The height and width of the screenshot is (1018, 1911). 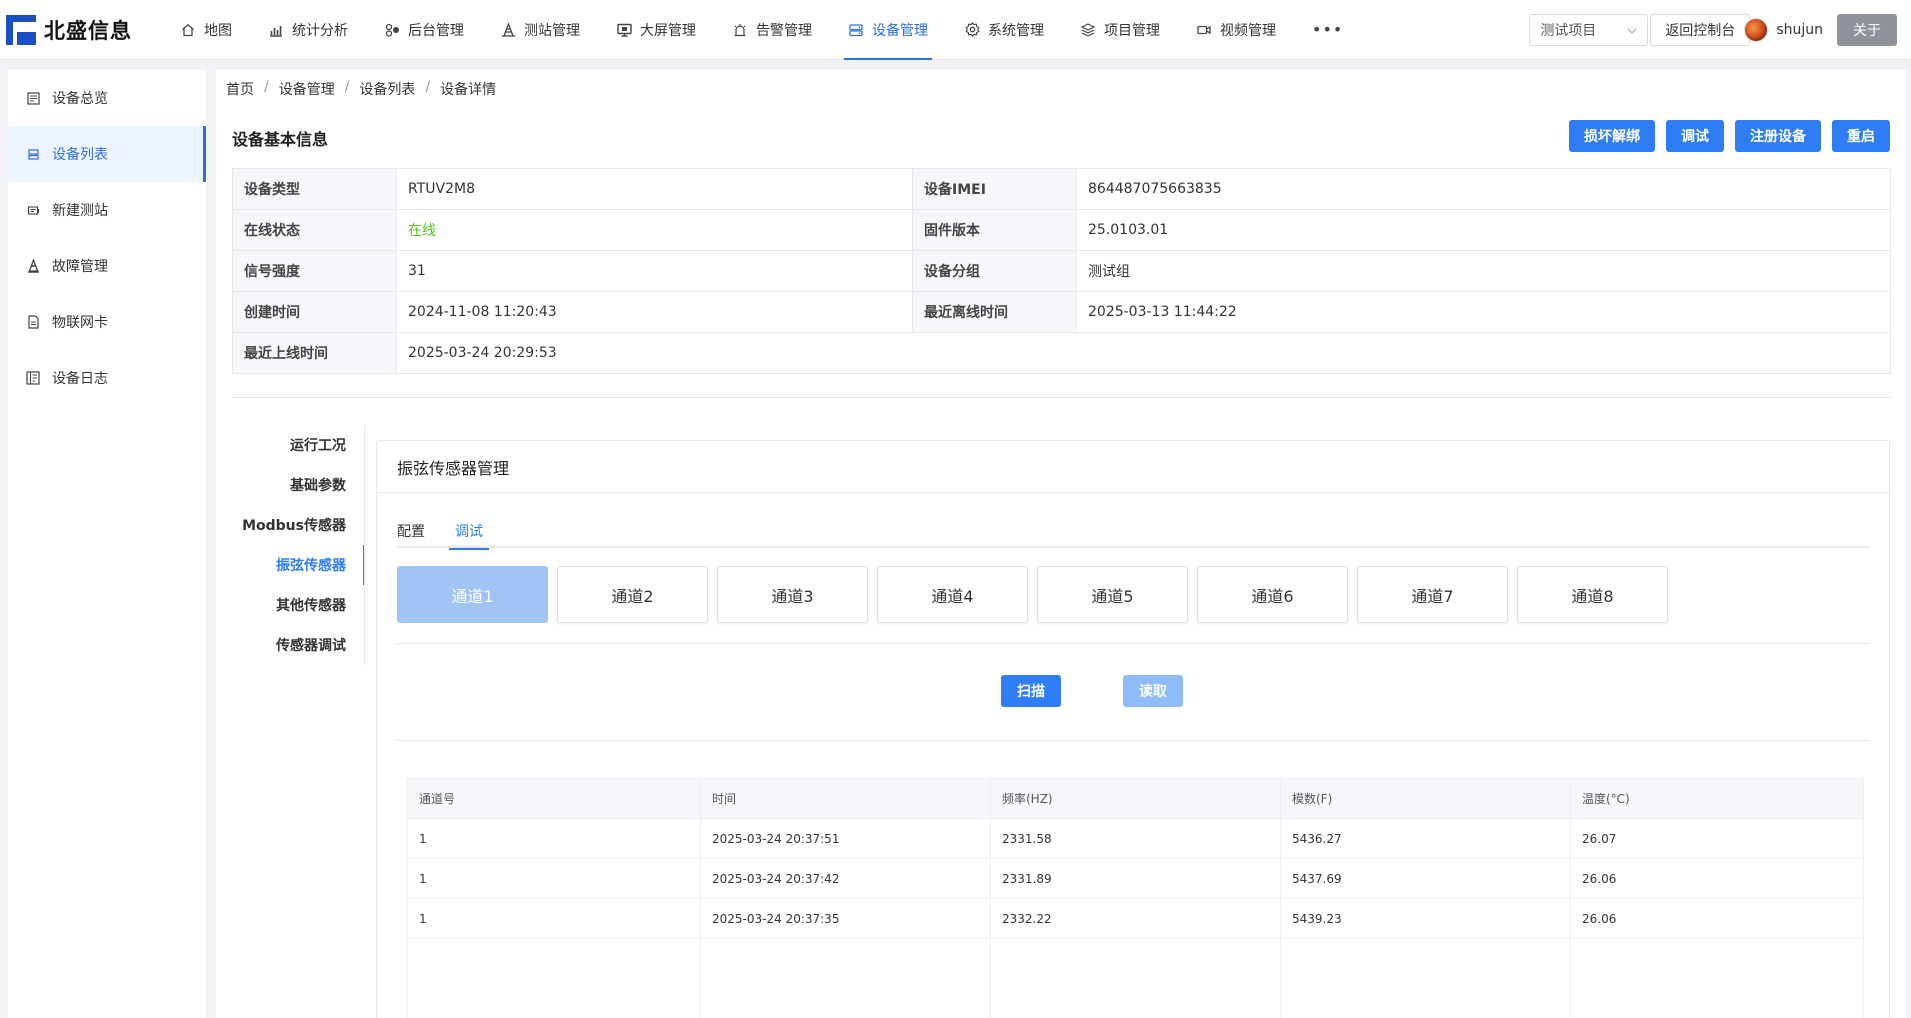 I want to click on nav-item-video: 视频管理, so click(x=1236, y=30).